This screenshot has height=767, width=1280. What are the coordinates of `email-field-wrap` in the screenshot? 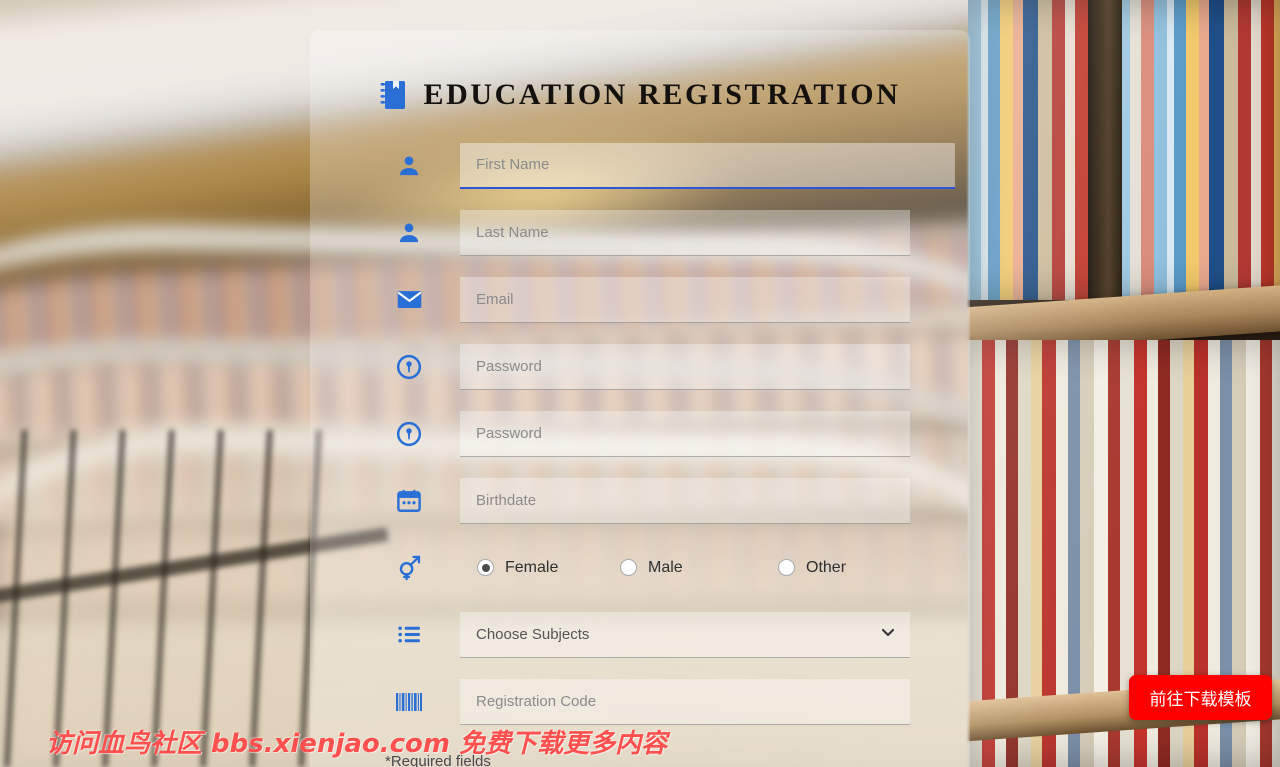 It's located at (685, 299).